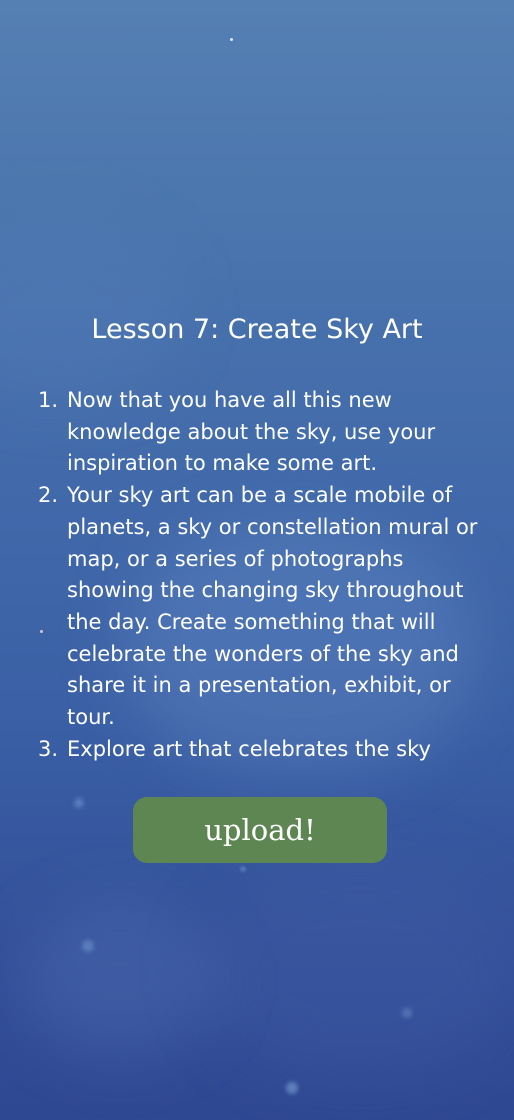 This screenshot has width=514, height=1120. What do you see at coordinates (48, 748) in the screenshot?
I see `step-number: 3.` at bounding box center [48, 748].